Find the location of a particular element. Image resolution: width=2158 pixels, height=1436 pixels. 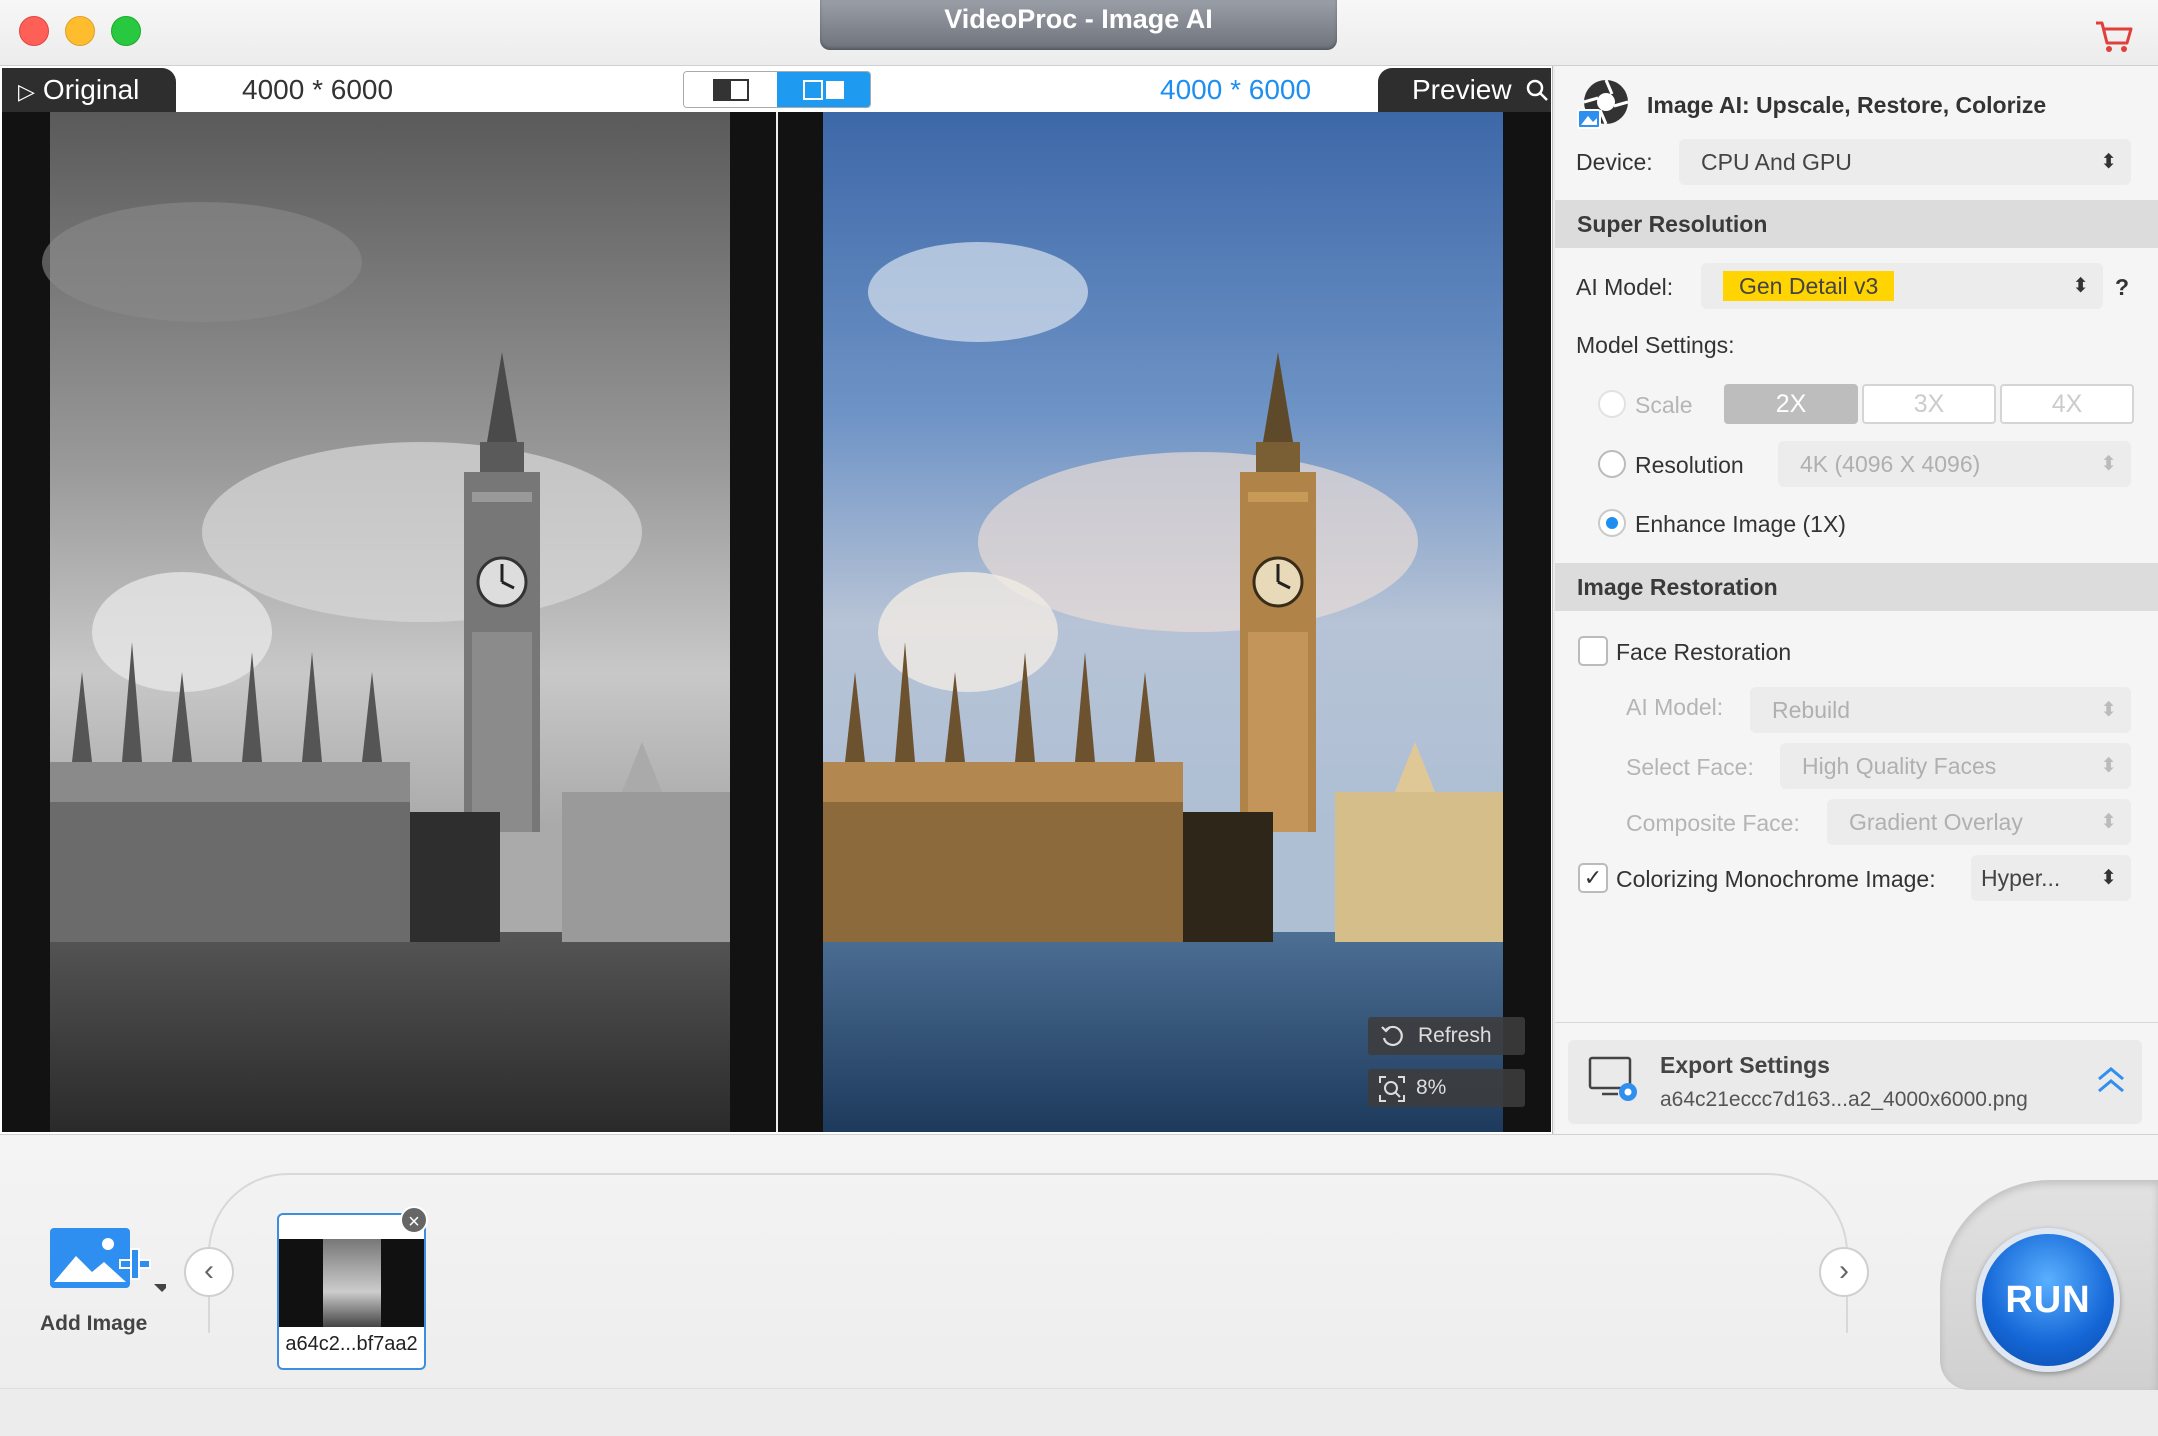

device-select: CPU And GPU ⬍ is located at coordinates (1905, 162).